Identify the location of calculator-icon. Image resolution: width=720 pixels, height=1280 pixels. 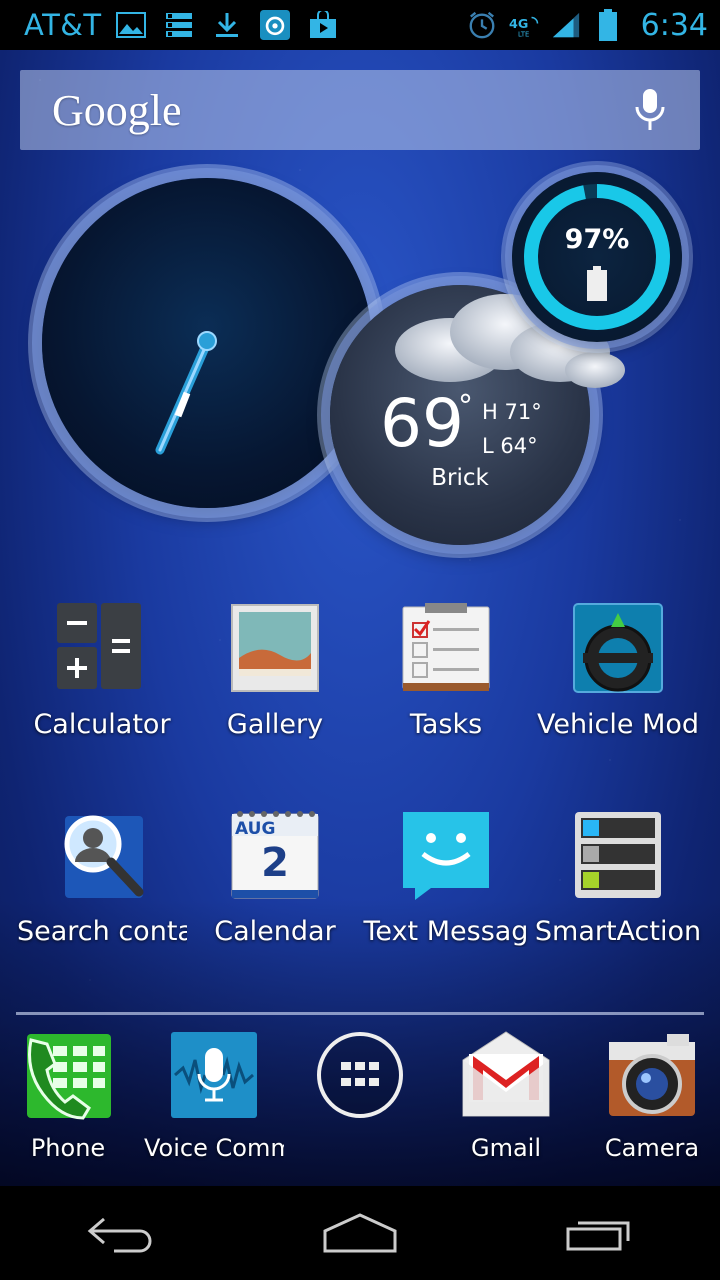
(102, 648).